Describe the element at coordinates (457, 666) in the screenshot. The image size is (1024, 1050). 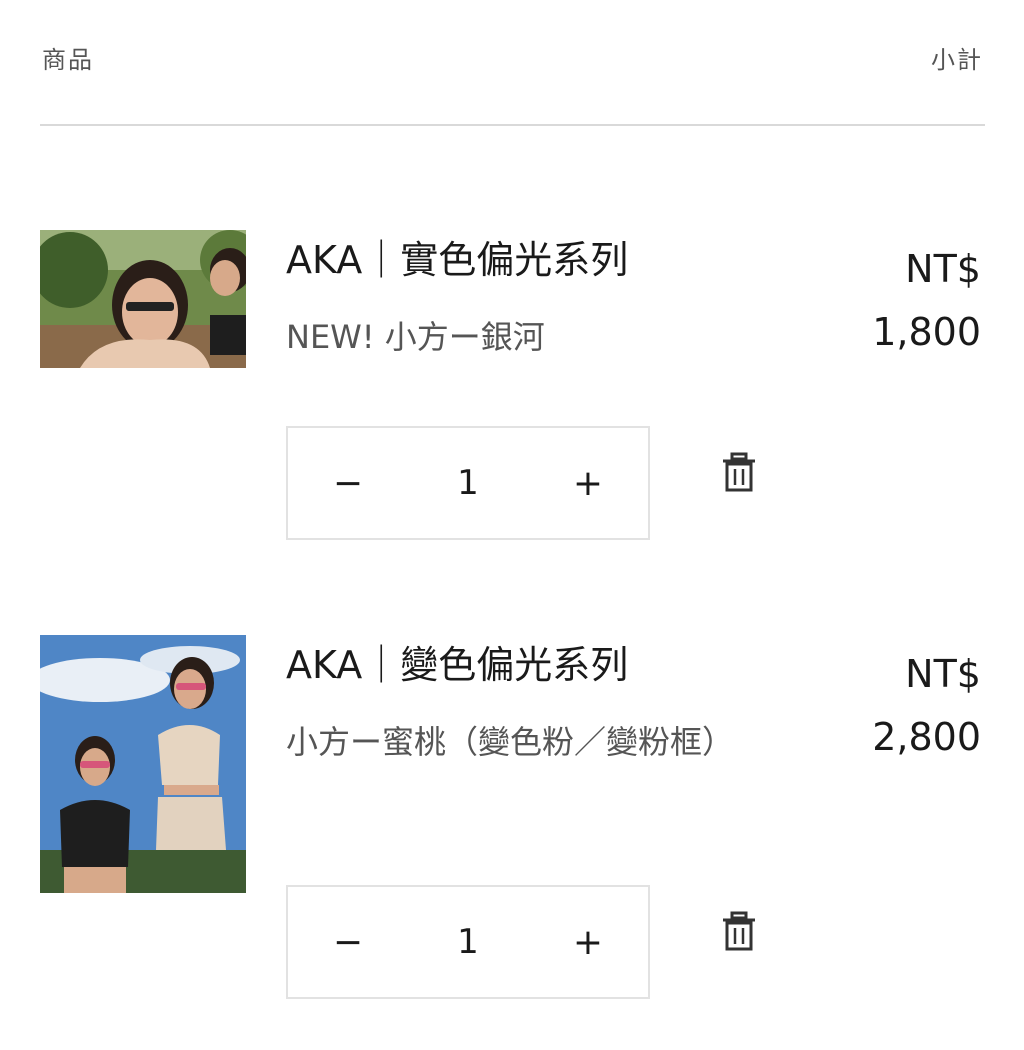
I see `product-title: AKA｜變色偏光系列` at that location.